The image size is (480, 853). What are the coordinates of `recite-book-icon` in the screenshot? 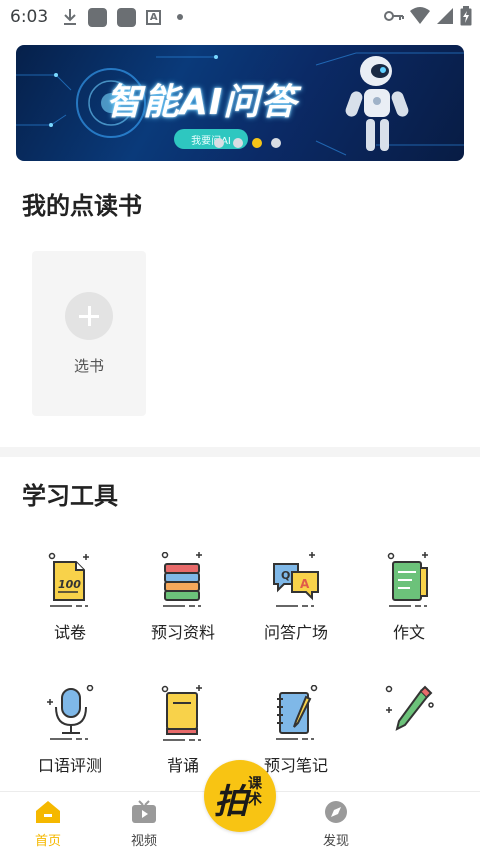 It's located at (181, 713).